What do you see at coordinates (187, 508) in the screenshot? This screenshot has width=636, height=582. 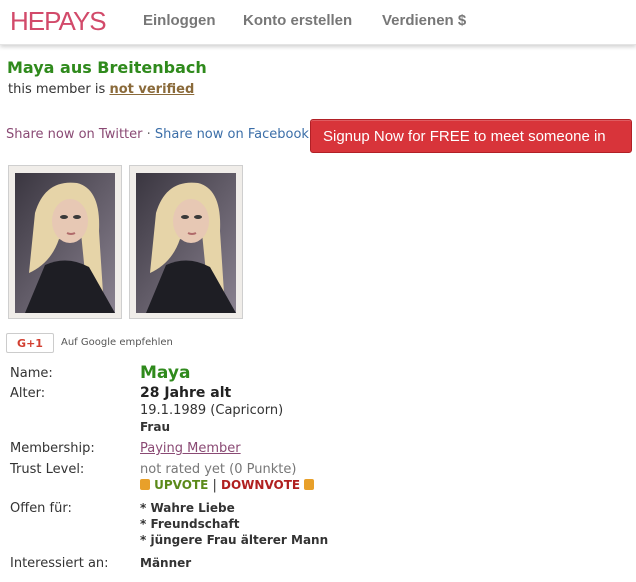 I see `open-for-item: * Wahre Liebe` at bounding box center [187, 508].